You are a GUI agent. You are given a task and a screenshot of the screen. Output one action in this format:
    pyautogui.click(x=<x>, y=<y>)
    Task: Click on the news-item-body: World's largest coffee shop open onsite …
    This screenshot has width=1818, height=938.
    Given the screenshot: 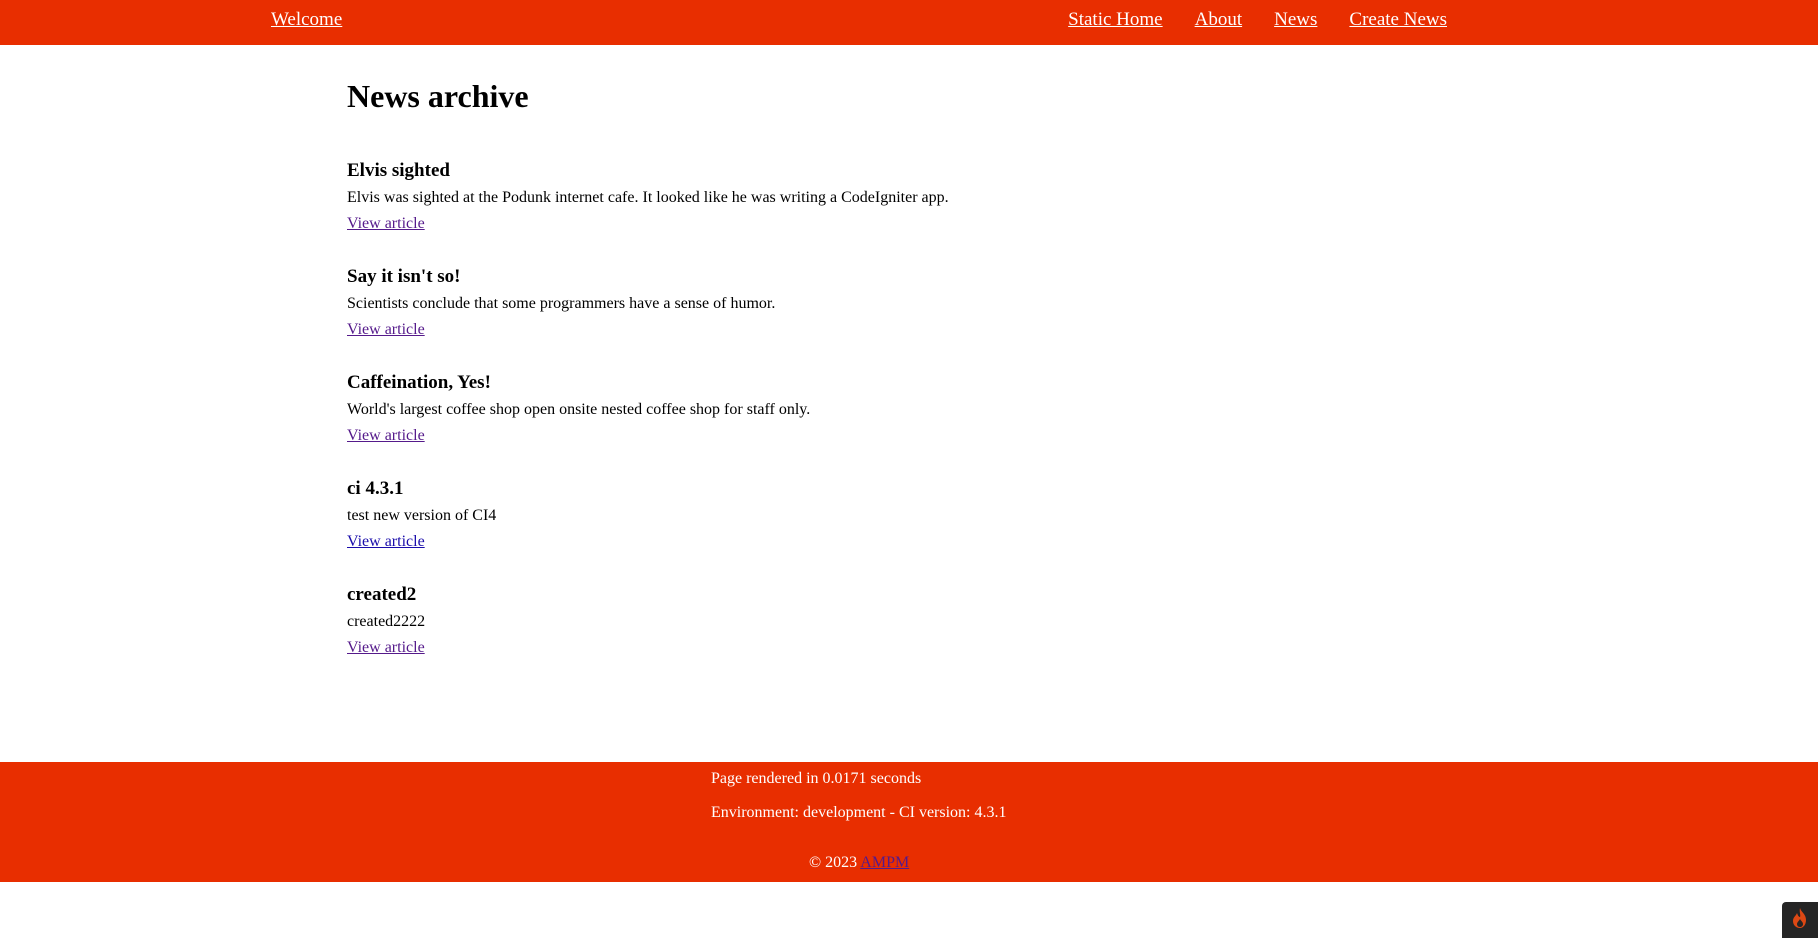 What is the action you would take?
    pyautogui.click(x=579, y=409)
    